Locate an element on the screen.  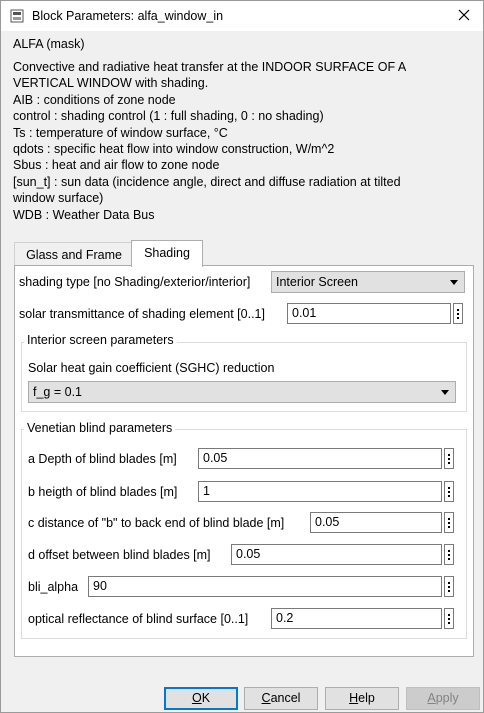
description-line: Sbus : heat and air flow to zone node is located at coordinates (116, 165).